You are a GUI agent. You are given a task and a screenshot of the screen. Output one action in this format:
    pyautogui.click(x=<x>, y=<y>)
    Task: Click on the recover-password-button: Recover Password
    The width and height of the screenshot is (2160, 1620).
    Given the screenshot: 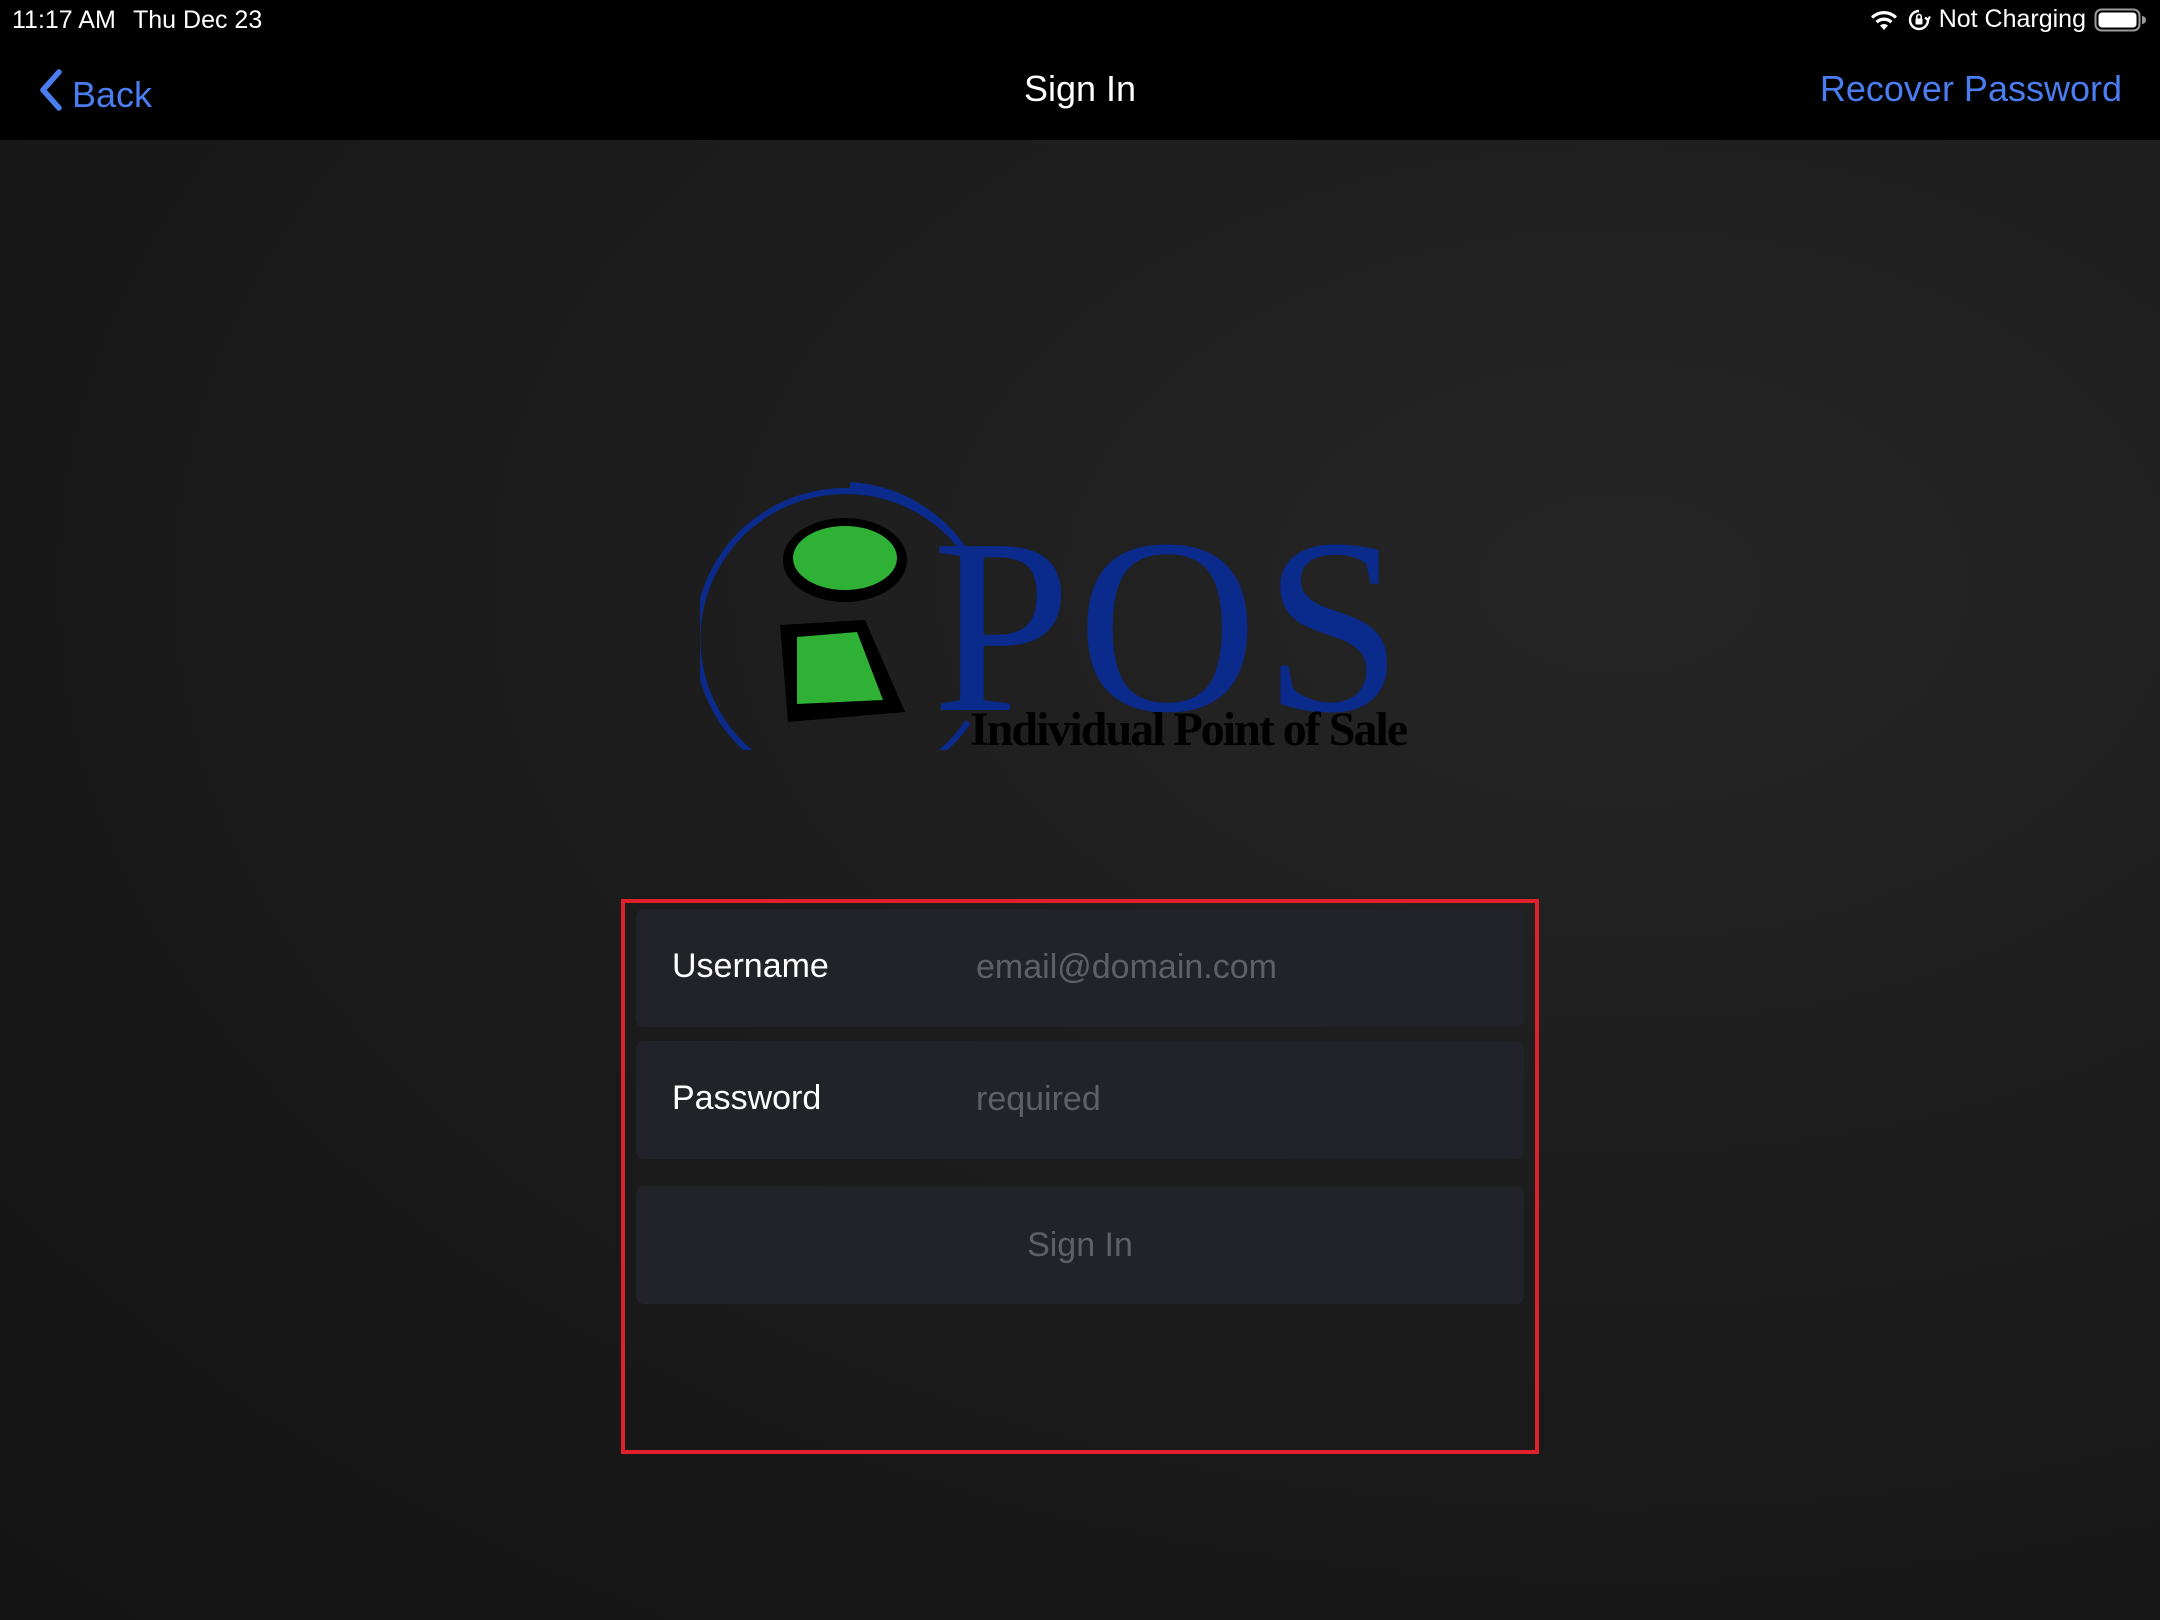 What is the action you would take?
    pyautogui.click(x=1971, y=89)
    